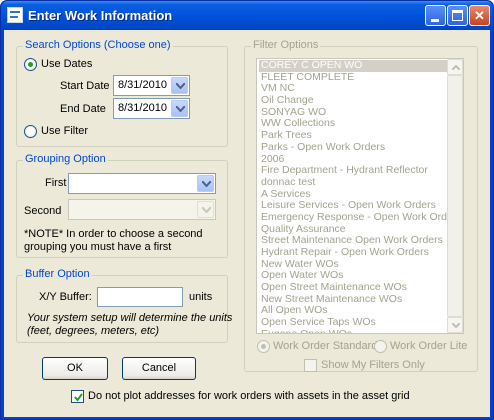 The height and width of the screenshot is (420, 494). Describe the element at coordinates (75, 368) in the screenshot. I see `ok-button: OK` at that location.